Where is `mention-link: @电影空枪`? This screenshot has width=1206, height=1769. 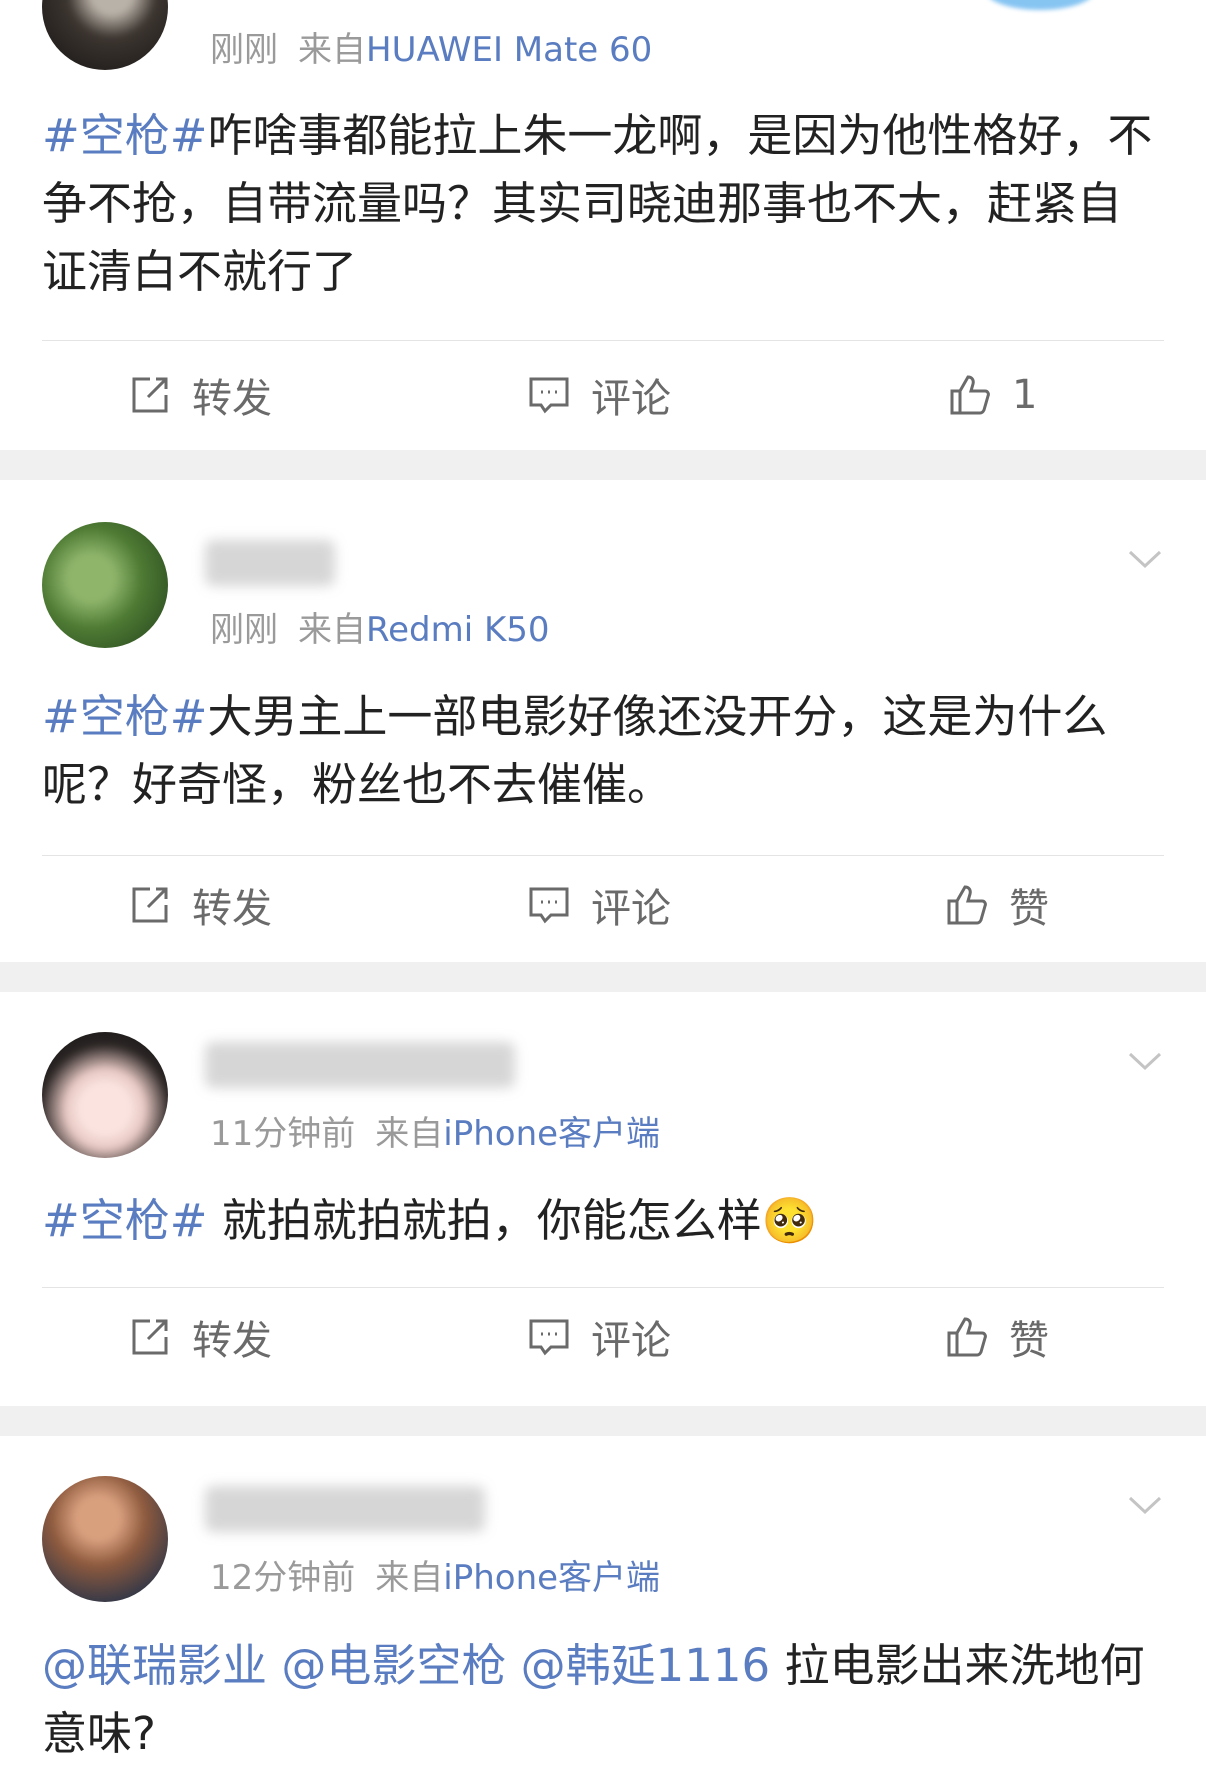 mention-link: @电影空枪 is located at coordinates (393, 1665).